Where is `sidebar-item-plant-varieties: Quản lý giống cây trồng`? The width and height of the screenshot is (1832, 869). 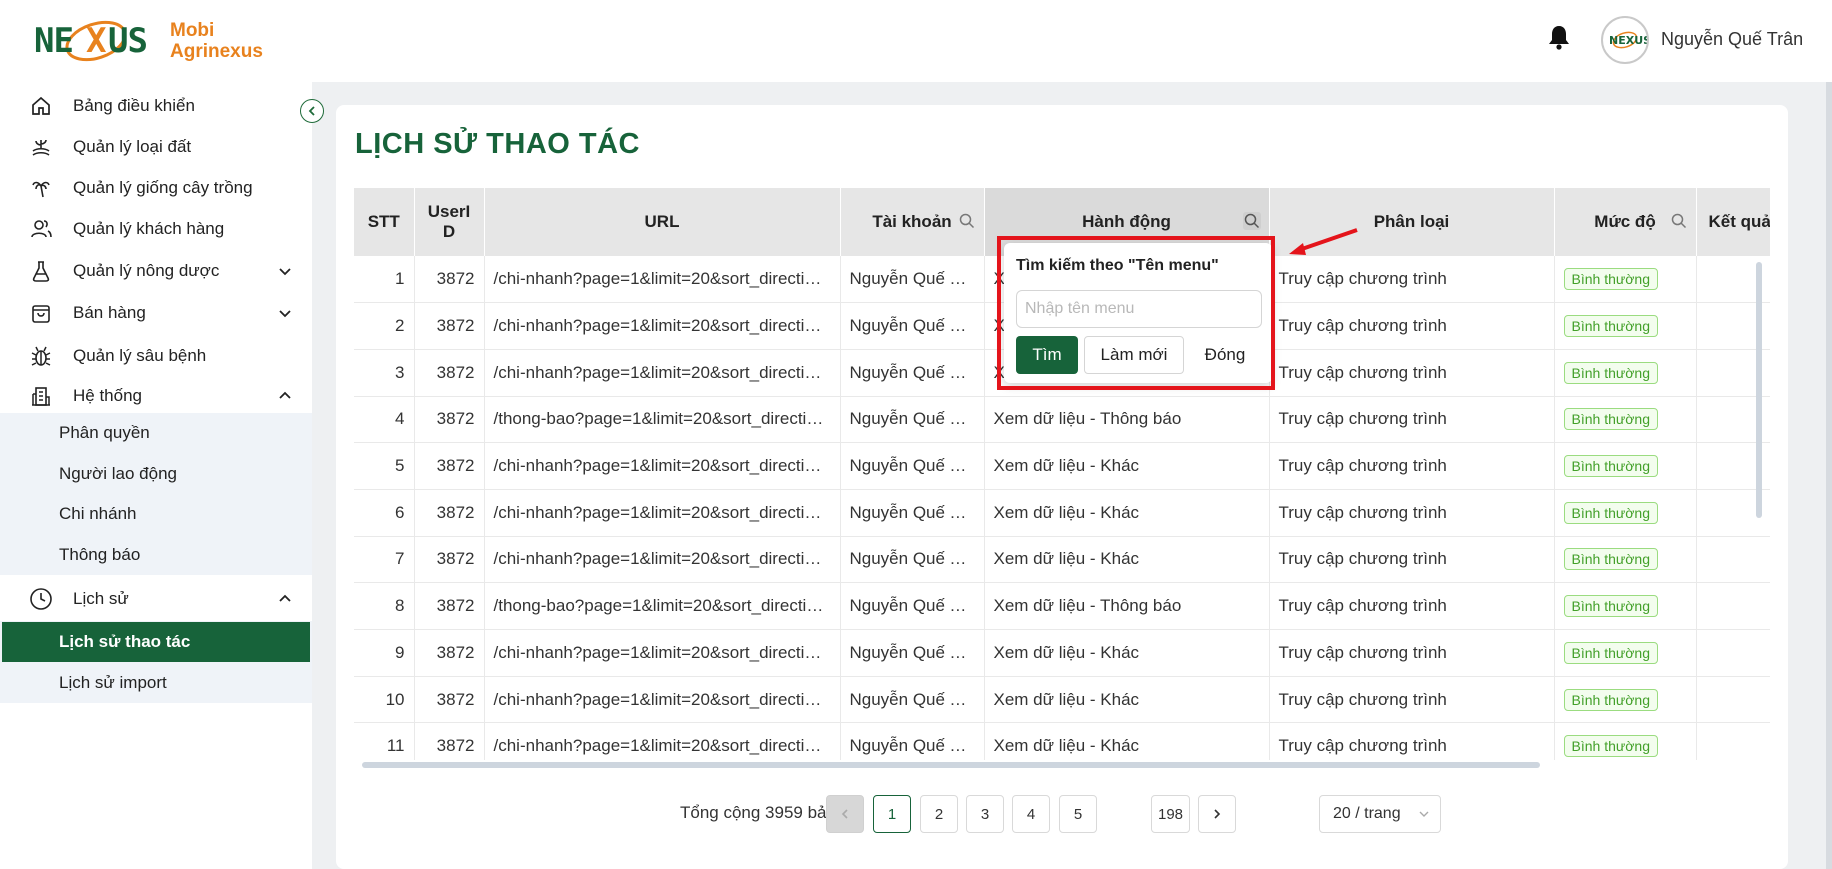 sidebar-item-plant-varieties: Quản lý giống cây trồng is located at coordinates (156, 188).